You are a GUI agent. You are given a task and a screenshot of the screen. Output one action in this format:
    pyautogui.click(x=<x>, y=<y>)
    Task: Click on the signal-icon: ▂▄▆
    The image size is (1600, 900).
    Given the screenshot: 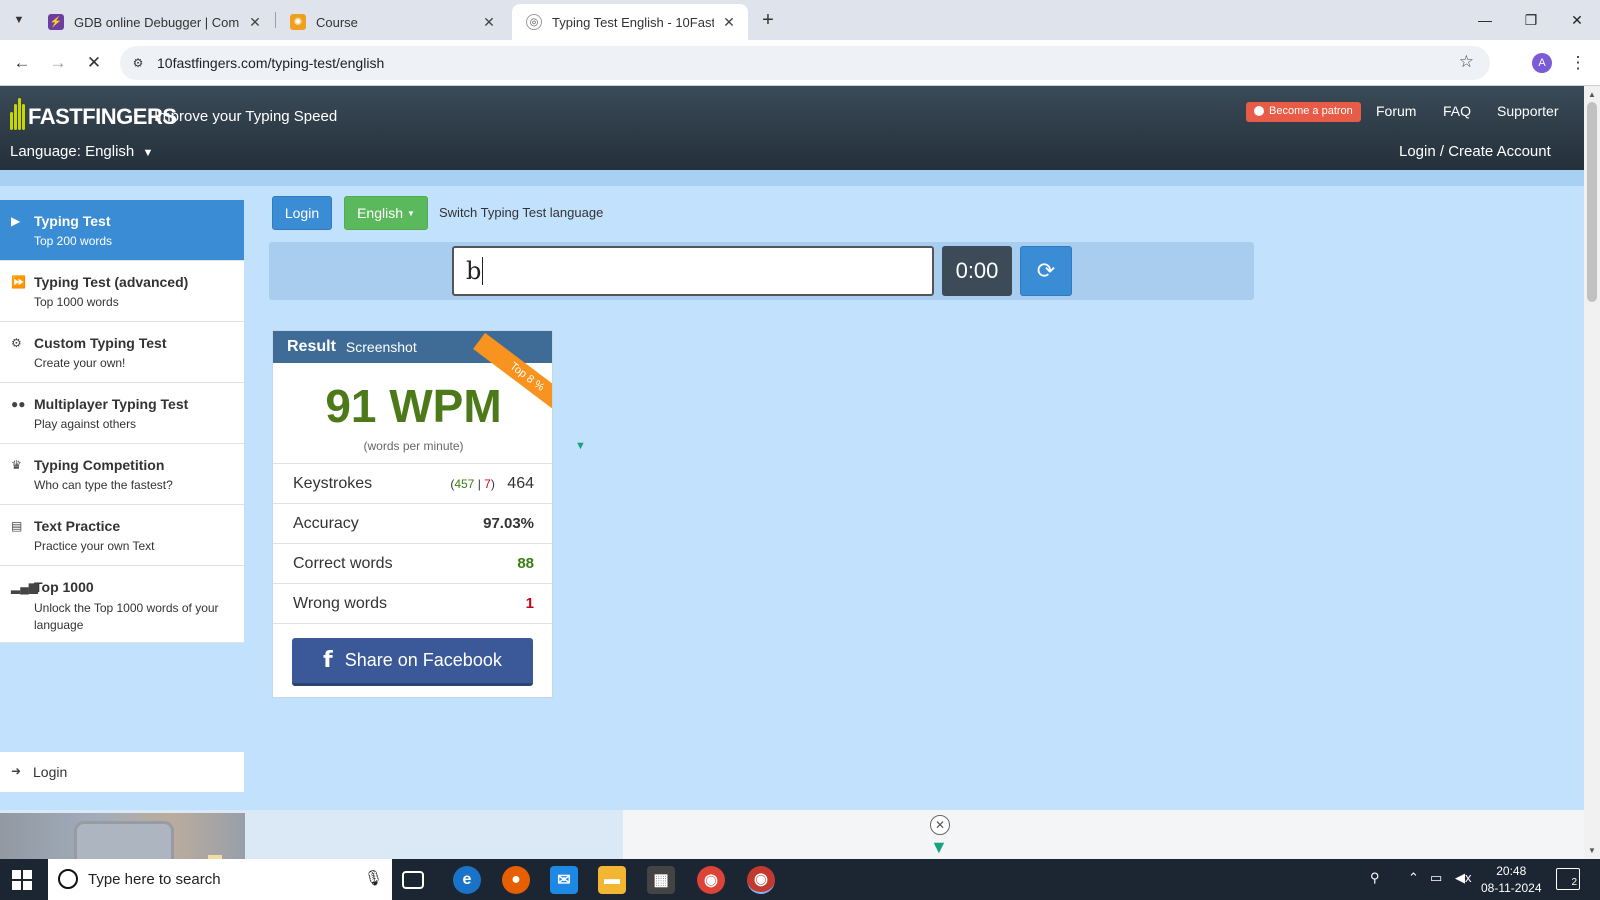 What is the action you would take?
    pyautogui.click(x=24, y=587)
    